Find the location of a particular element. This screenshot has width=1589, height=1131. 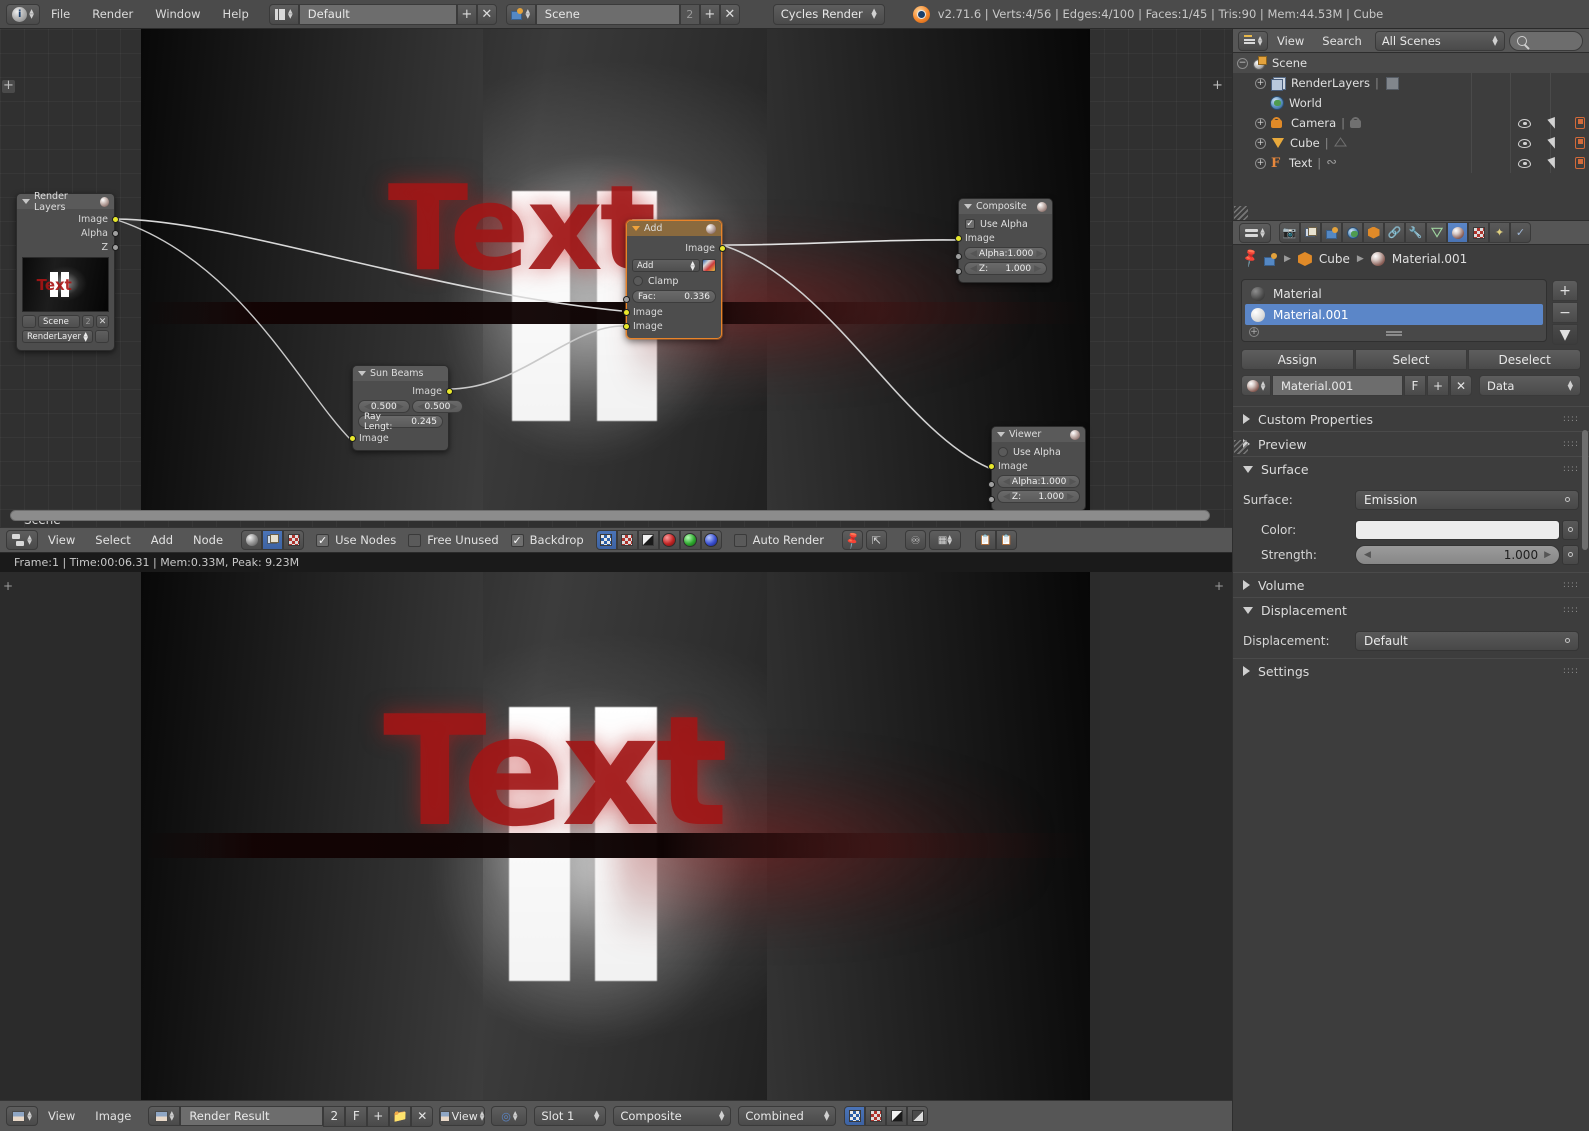

menu-render: Render is located at coordinates (112, 14).